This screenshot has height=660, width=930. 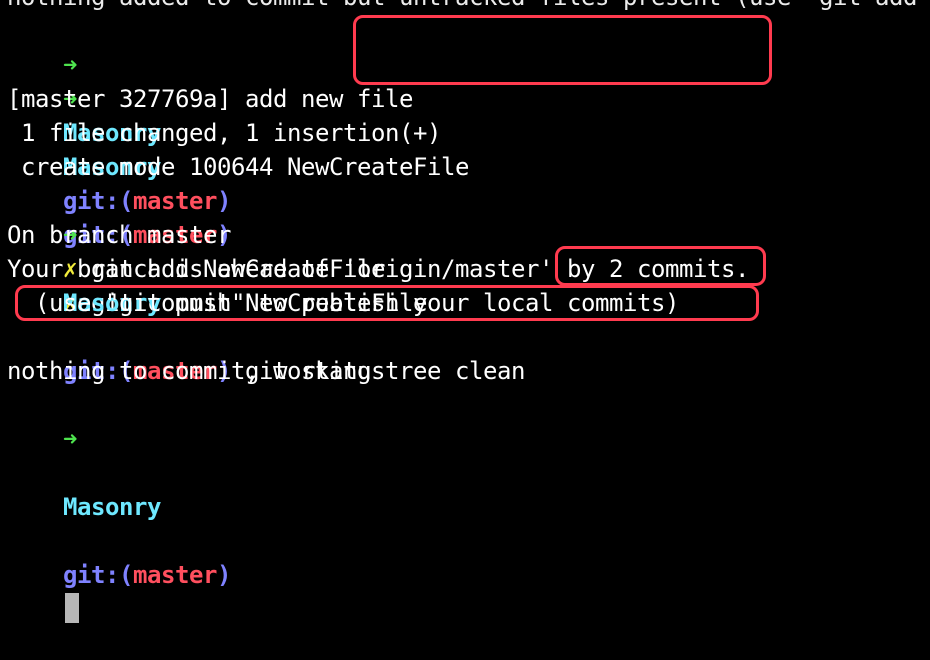 I want to click on terminal-prompt-line: ➜ Masonry git:(master) git status, so click(x=196, y=284).